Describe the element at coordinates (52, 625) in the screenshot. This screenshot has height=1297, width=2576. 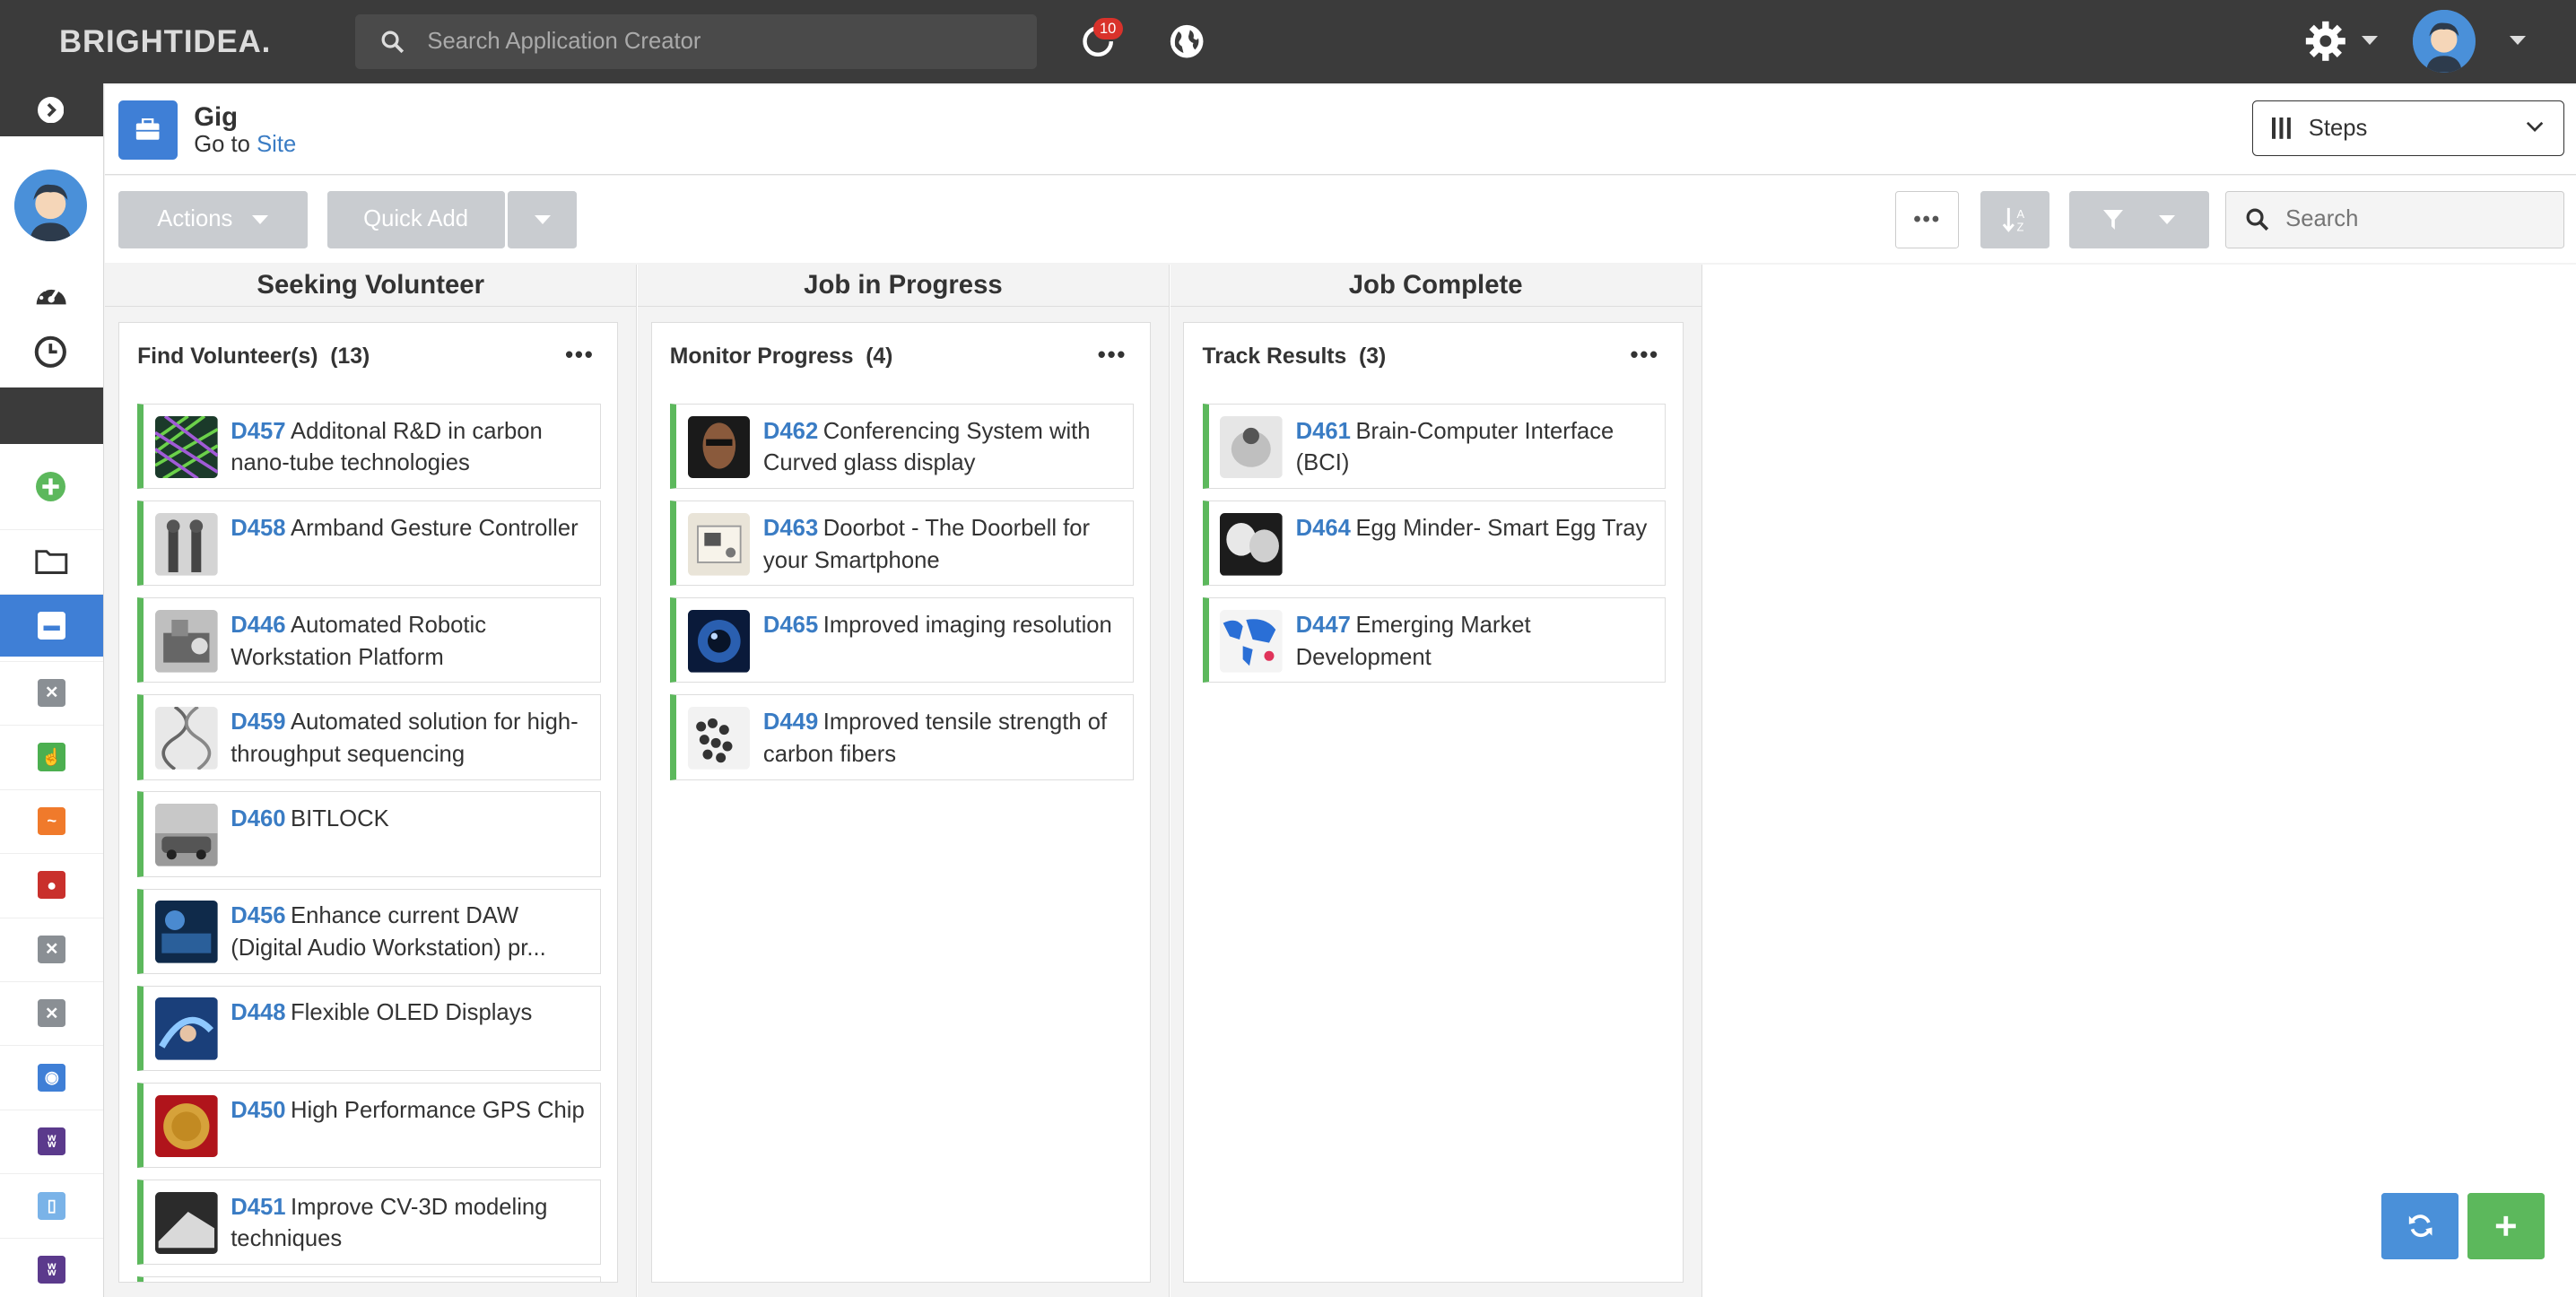
I see `sidebar-item-gig: ▬` at that location.